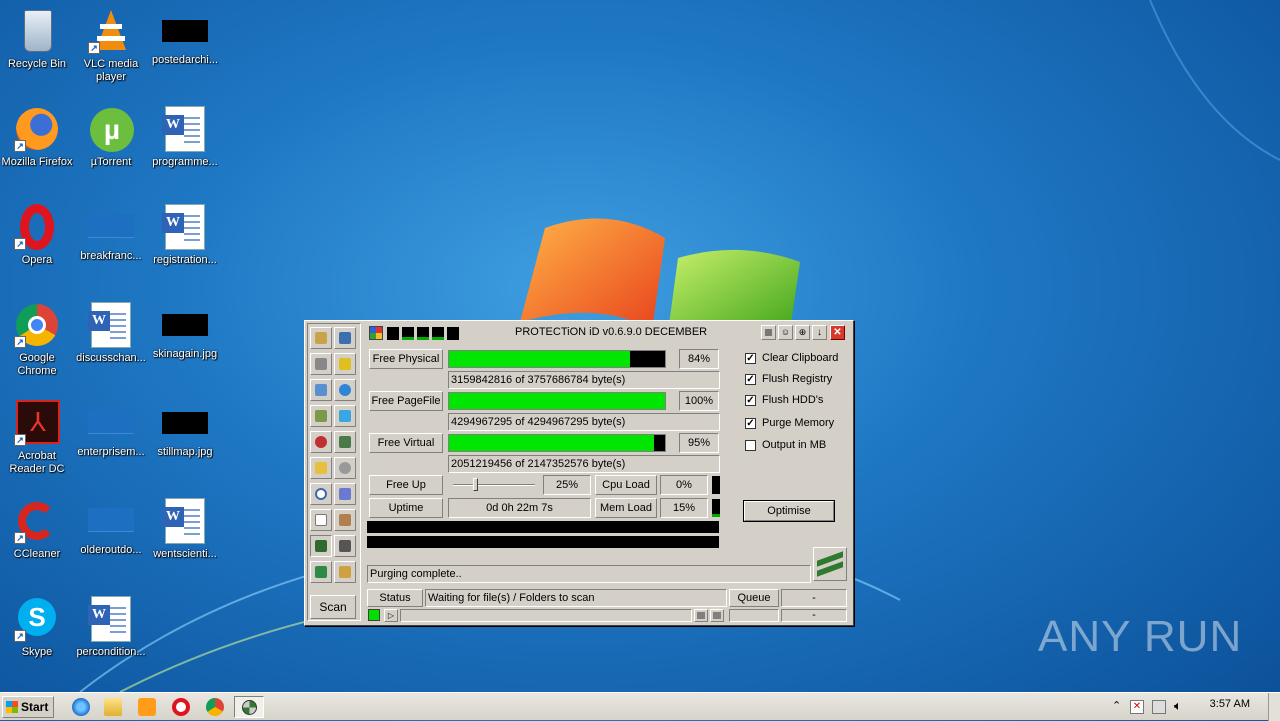  I want to click on free-virtual-label: Free Virtual, so click(406, 443).